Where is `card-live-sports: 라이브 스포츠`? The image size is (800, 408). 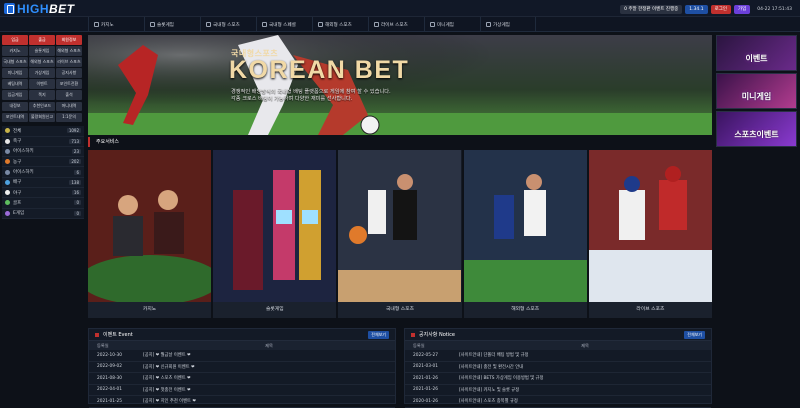
card-live-sports: 라이브 스포츠 is located at coordinates (650, 234).